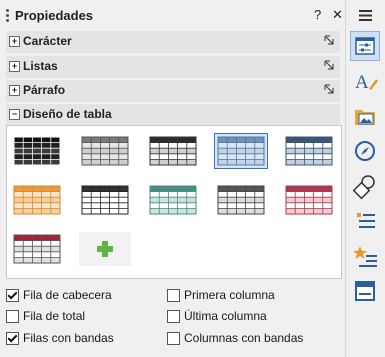 The image size is (385, 357). I want to click on shapes-icon, so click(363, 187).